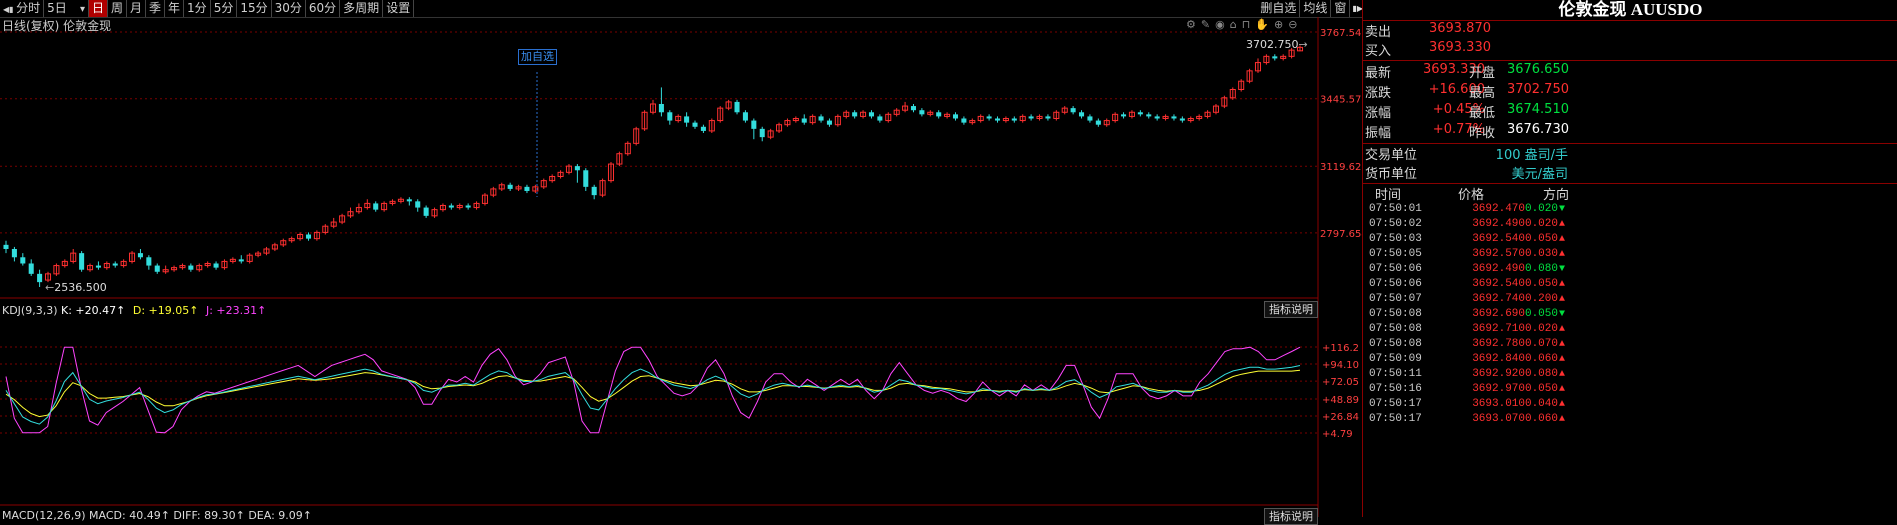 The image size is (1897, 525). Describe the element at coordinates (1630, 154) in the screenshot. I see `trade-unit-row: 交易单位 100 盎司/手` at that location.